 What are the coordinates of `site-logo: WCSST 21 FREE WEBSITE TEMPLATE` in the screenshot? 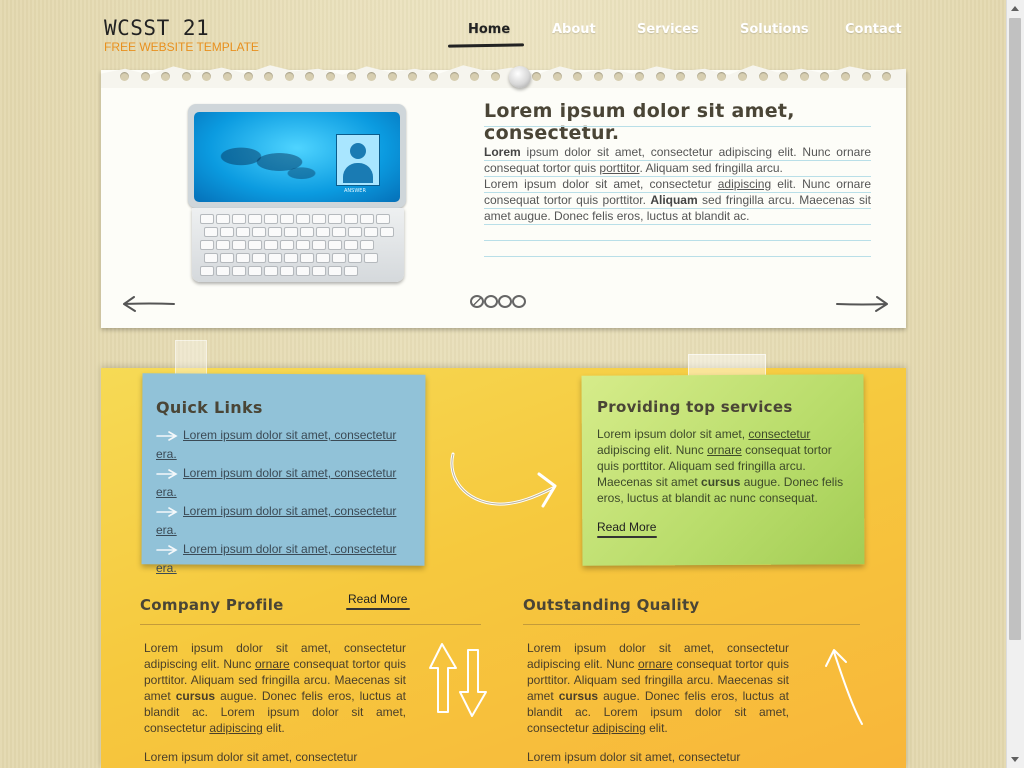 It's located at (181, 35).